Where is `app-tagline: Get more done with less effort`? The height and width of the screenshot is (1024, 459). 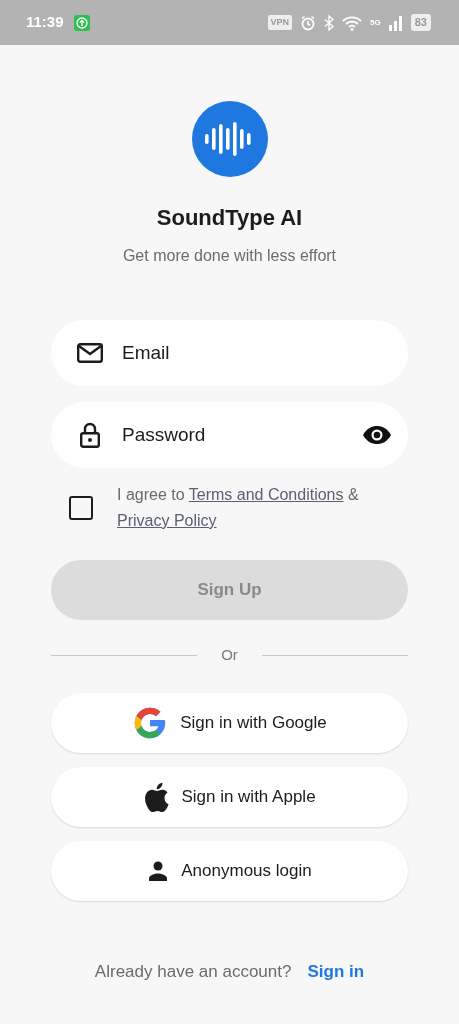
app-tagline: Get more done with less effort is located at coordinates (229, 256).